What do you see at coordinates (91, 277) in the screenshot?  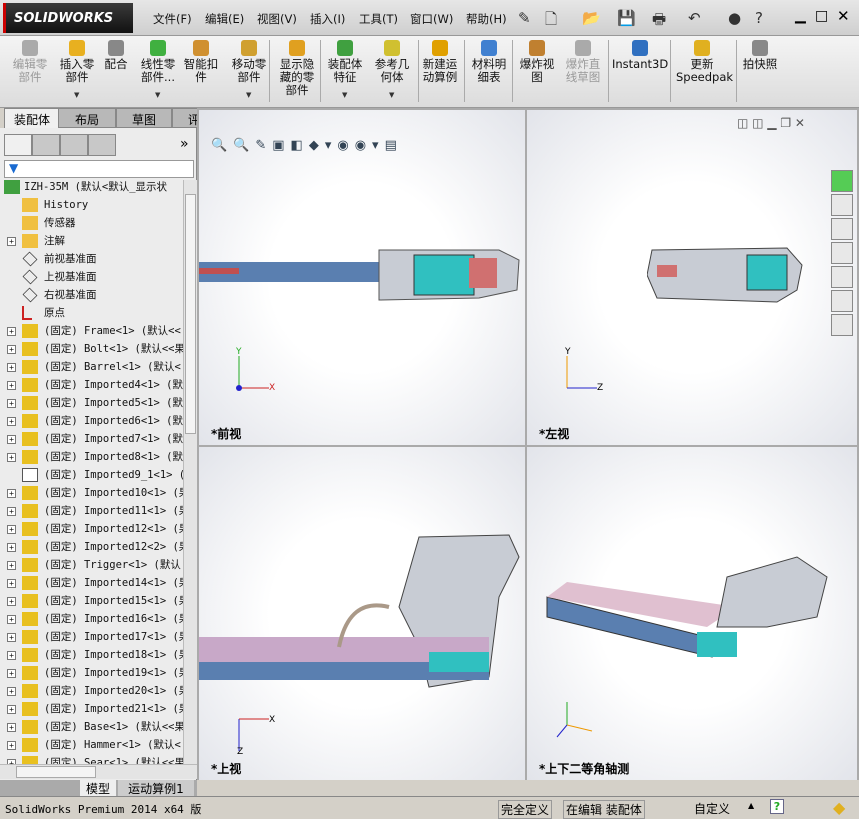 I see `tree-item: 上视基准面` at bounding box center [91, 277].